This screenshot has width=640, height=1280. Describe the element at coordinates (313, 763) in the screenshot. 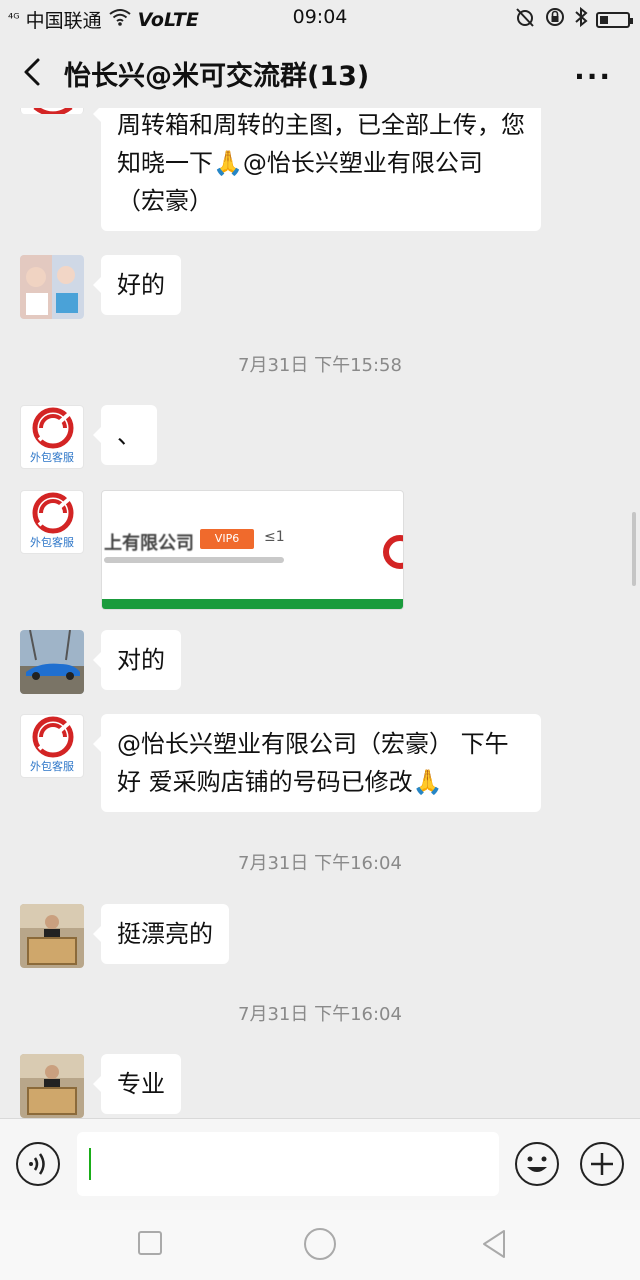

I see `message-text: @怡长兴塑业有限公司（宏豪） 下午好 爱采购店铺的号码已修改🙏` at that location.